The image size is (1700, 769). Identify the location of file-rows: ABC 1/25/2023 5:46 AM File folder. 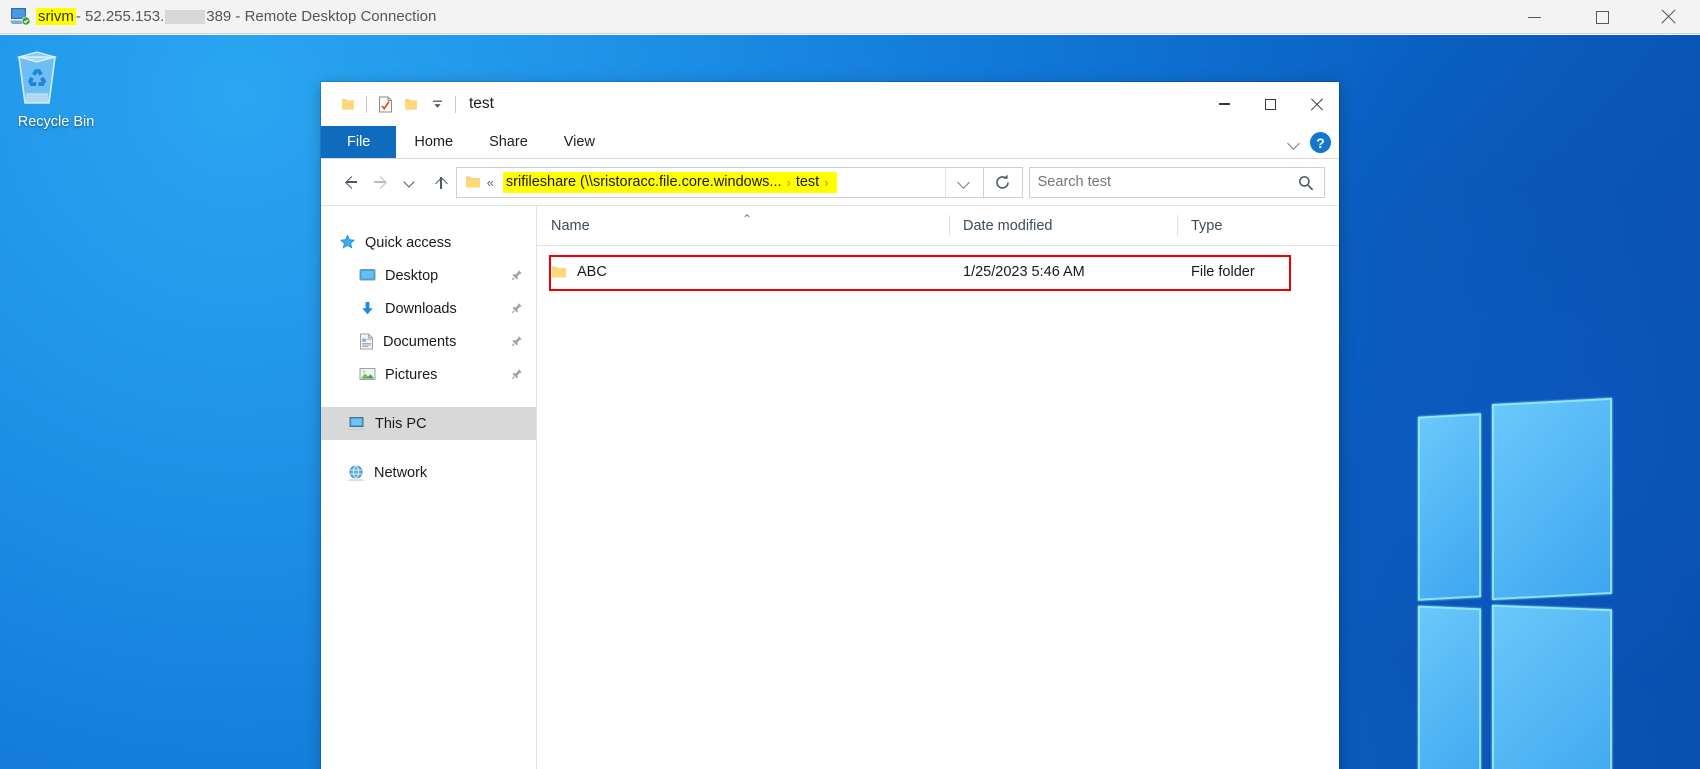
(938, 273).